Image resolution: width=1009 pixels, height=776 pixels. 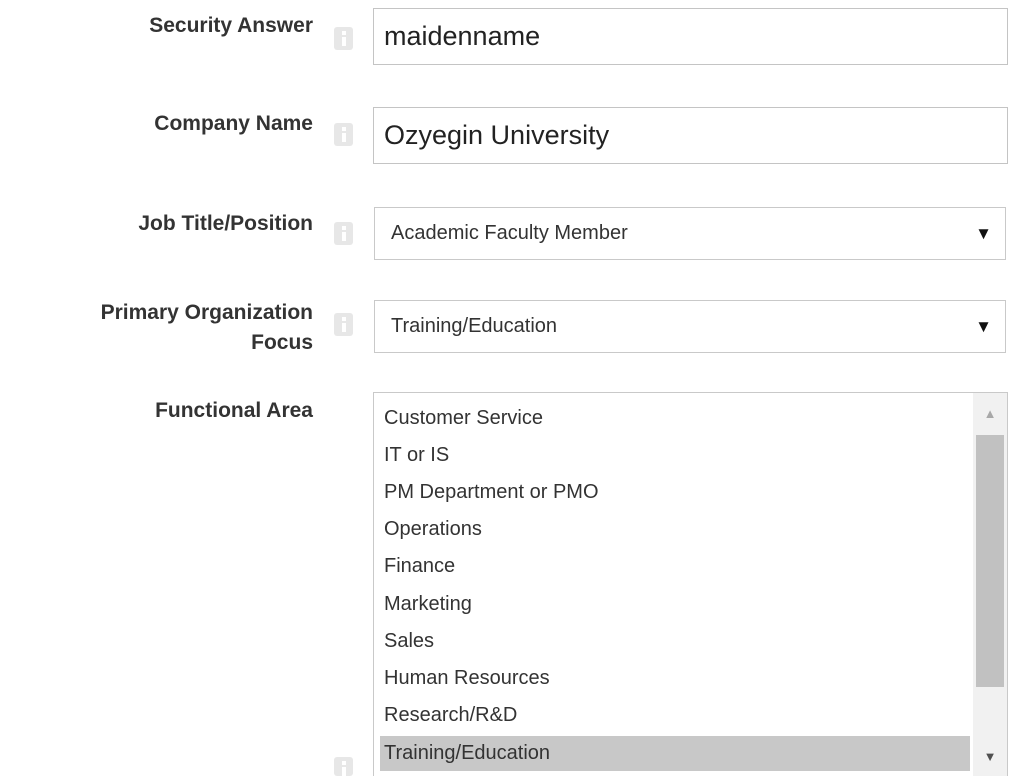 I want to click on list-option: PM Department or PMO, so click(x=675, y=492).